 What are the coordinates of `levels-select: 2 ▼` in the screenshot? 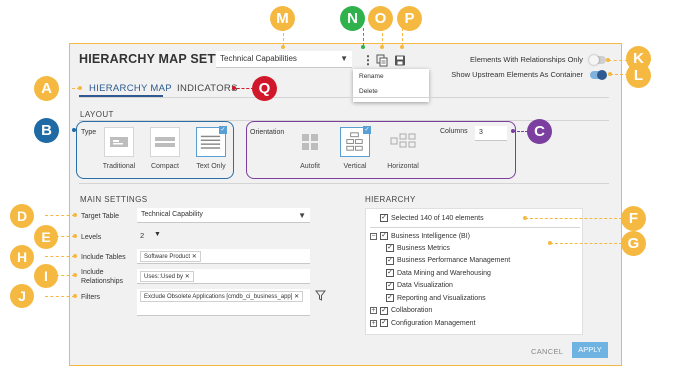 It's located at (153, 237).